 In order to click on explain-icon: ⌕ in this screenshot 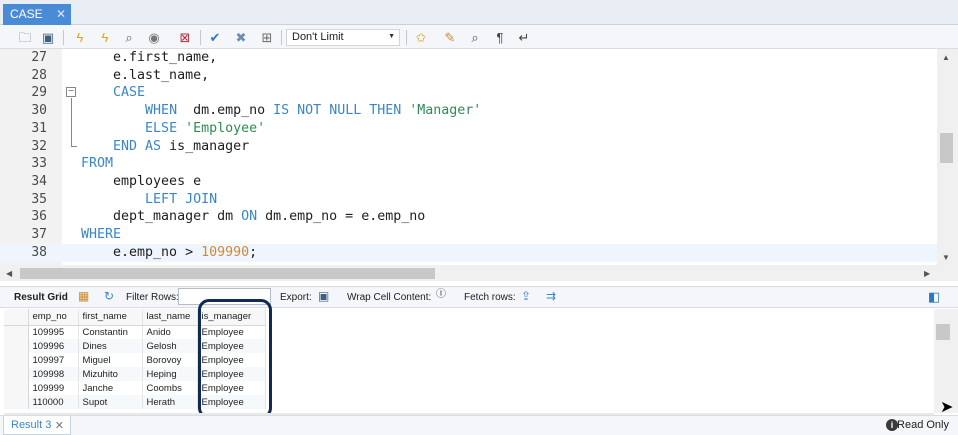, I will do `click(129, 37)`.